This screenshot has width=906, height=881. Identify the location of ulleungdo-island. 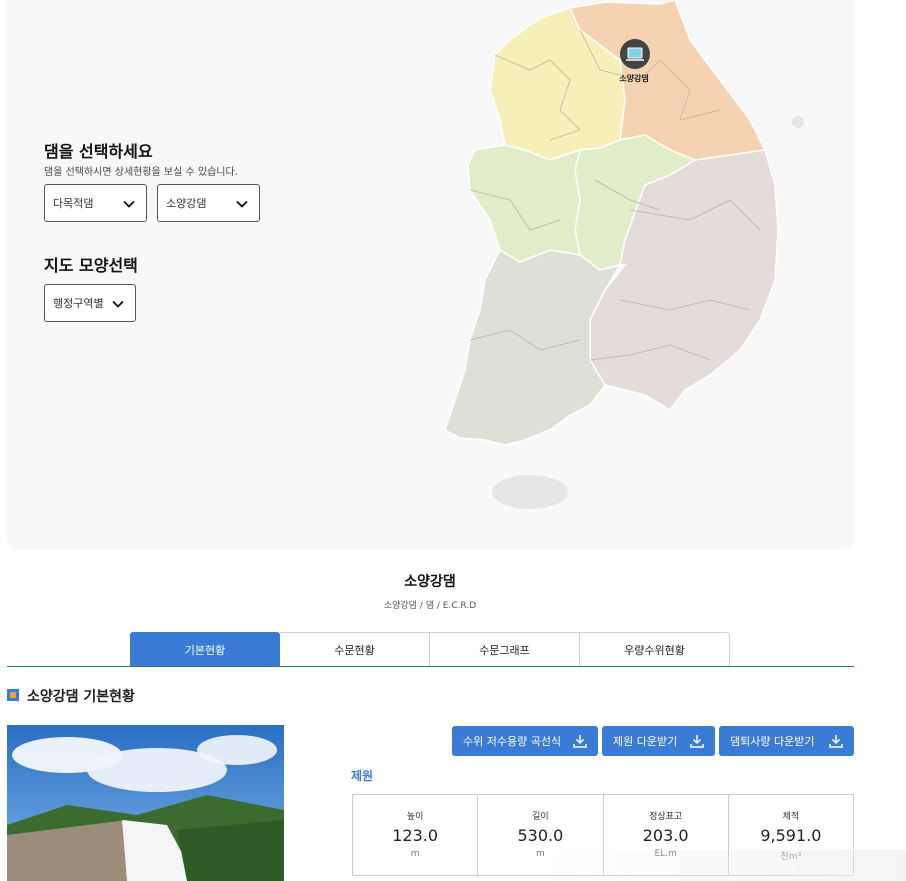
(798, 122).